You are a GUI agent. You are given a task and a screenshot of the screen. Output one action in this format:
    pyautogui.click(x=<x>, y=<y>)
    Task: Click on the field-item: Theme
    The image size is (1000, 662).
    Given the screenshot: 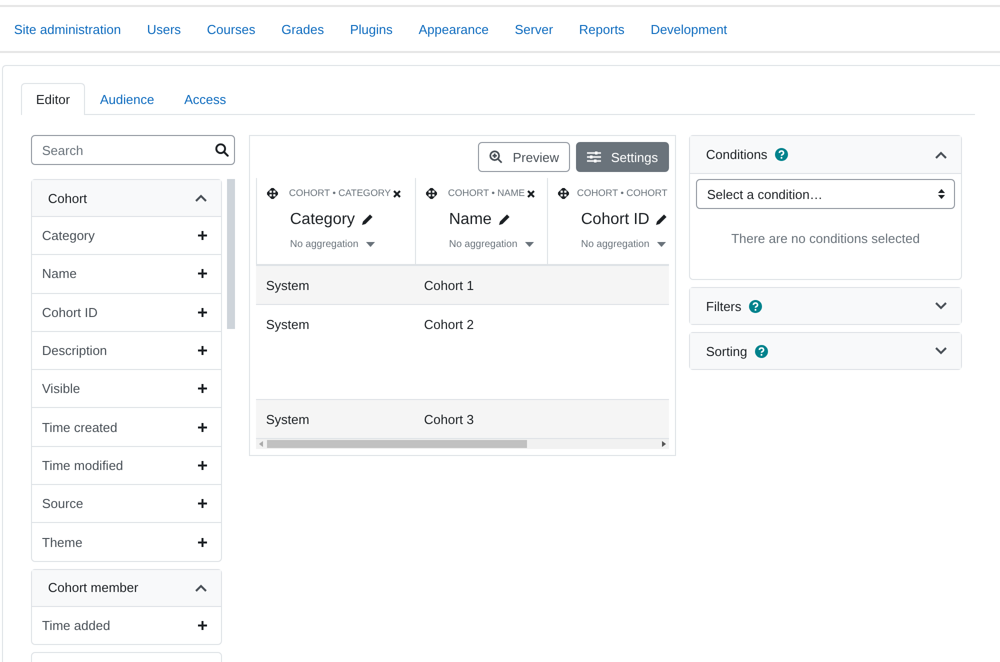 What is the action you would take?
    pyautogui.click(x=126, y=542)
    